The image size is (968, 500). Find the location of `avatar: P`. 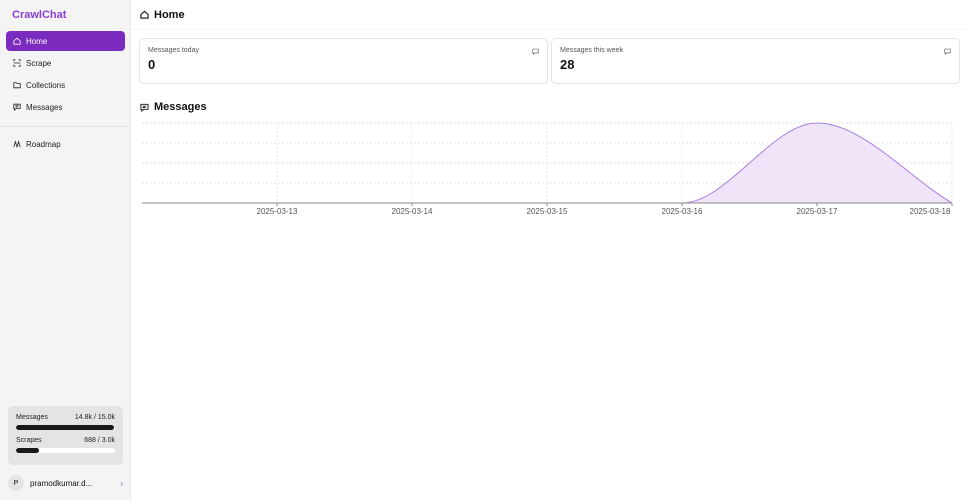

avatar: P is located at coordinates (16, 483).